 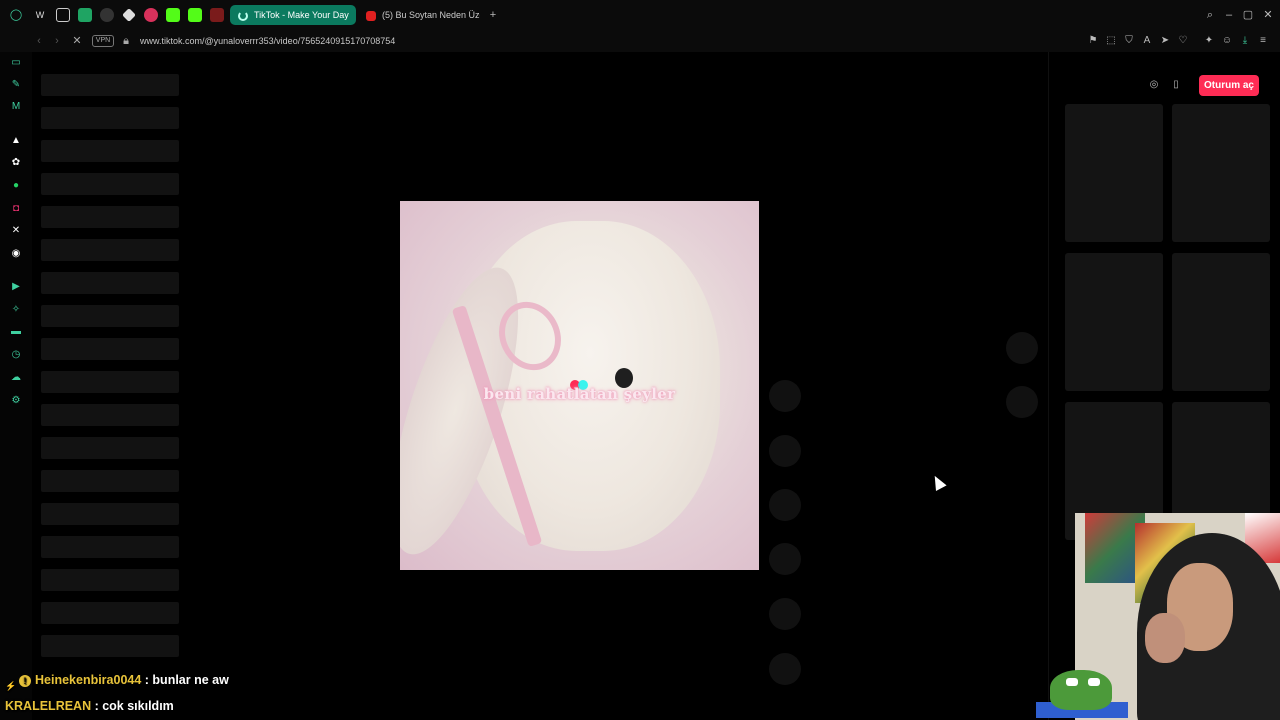 What do you see at coordinates (57, 41) in the screenshot?
I see `forward-icon: ›` at bounding box center [57, 41].